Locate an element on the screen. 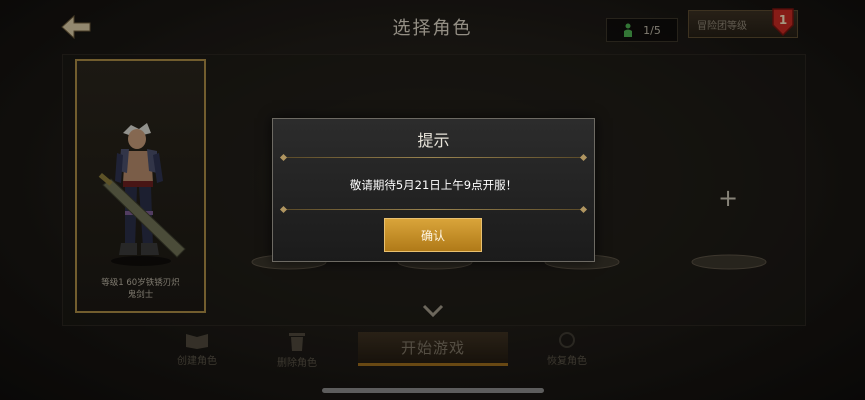  notice-dialog: 提示 敬请期待5月21日上午9点开服！ 确认 is located at coordinates (433, 190).